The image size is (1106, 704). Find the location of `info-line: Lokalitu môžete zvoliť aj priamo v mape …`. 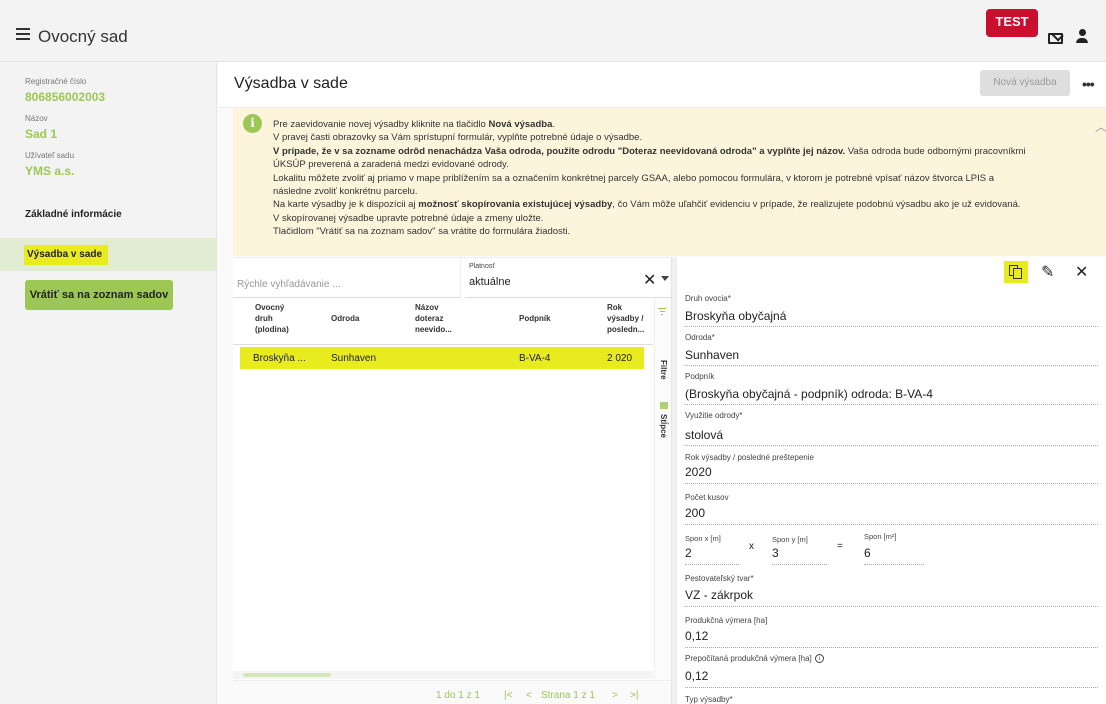

info-line: Lokalitu môžete zvoliť aj priamo v mape … is located at coordinates (634, 178).